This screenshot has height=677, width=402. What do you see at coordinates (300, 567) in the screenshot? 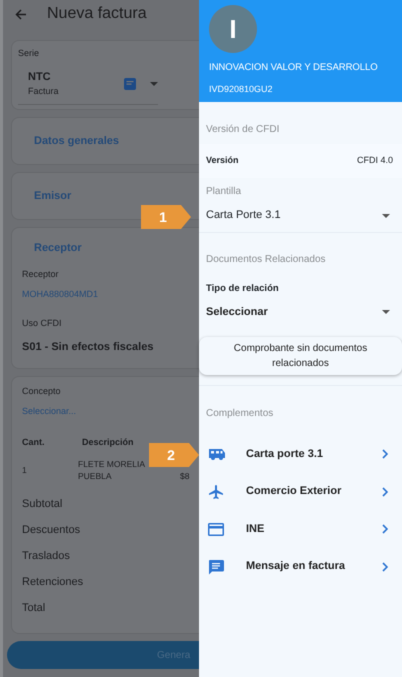
I see `complement-item: Mensaje en factura` at bounding box center [300, 567].